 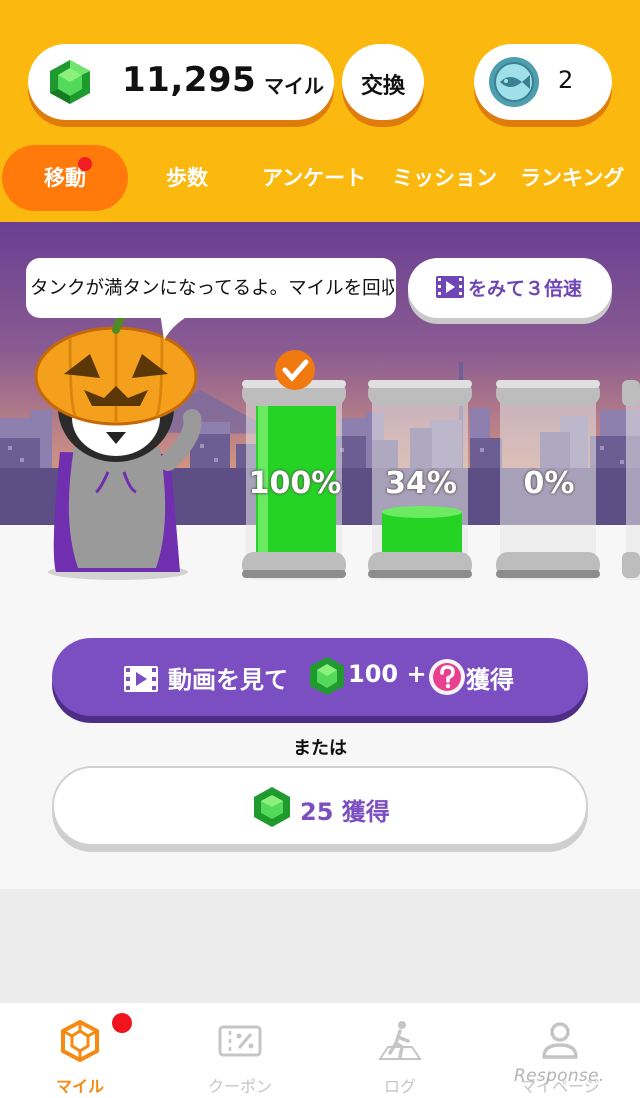 What do you see at coordinates (560, 1040) in the screenshot?
I see `person-icon` at bounding box center [560, 1040].